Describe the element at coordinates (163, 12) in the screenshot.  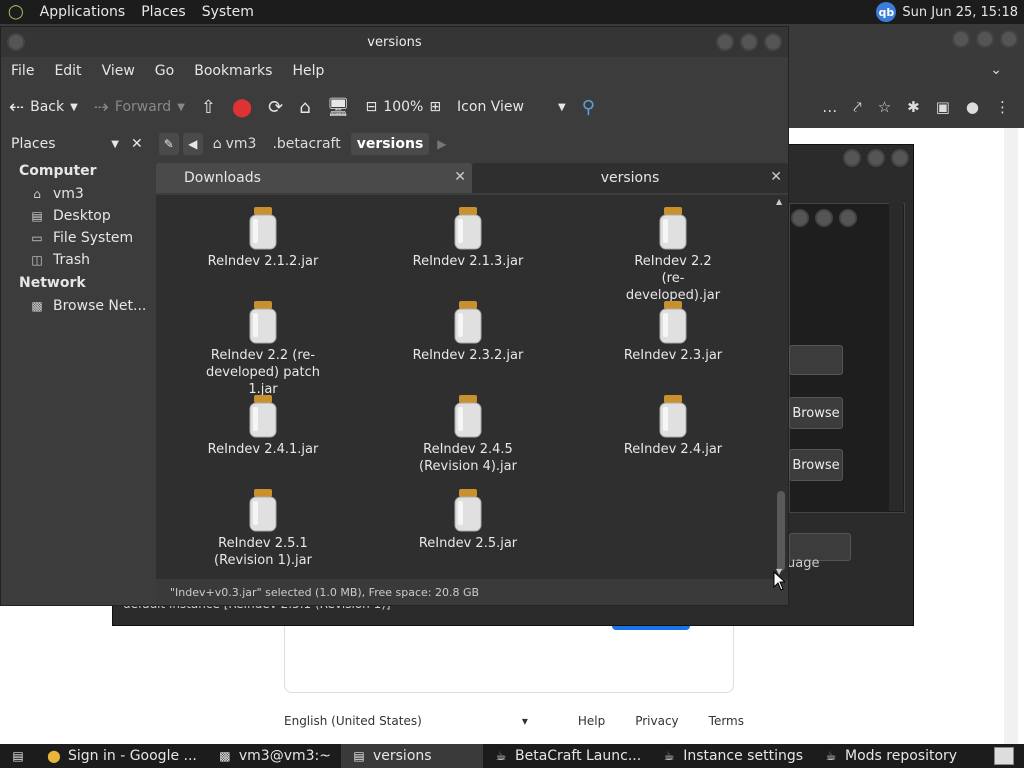
I see `places-menu: Places` at that location.